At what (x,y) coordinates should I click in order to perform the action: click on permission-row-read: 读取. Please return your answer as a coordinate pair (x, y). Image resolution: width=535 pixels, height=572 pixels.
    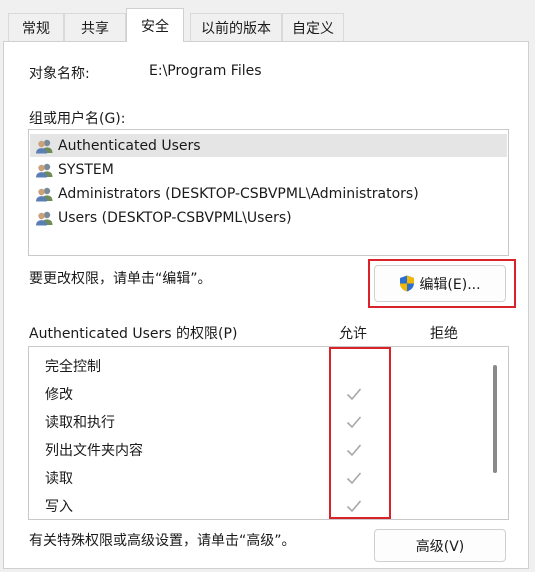
    Looking at the image, I should click on (59, 478).